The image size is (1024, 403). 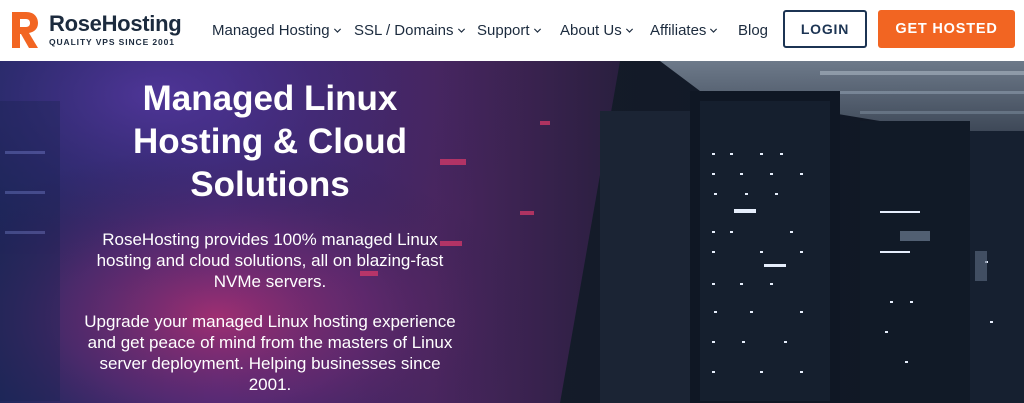 What do you see at coordinates (270, 281) in the screenshot?
I see `hero-description-line: NVMe servers.` at bounding box center [270, 281].